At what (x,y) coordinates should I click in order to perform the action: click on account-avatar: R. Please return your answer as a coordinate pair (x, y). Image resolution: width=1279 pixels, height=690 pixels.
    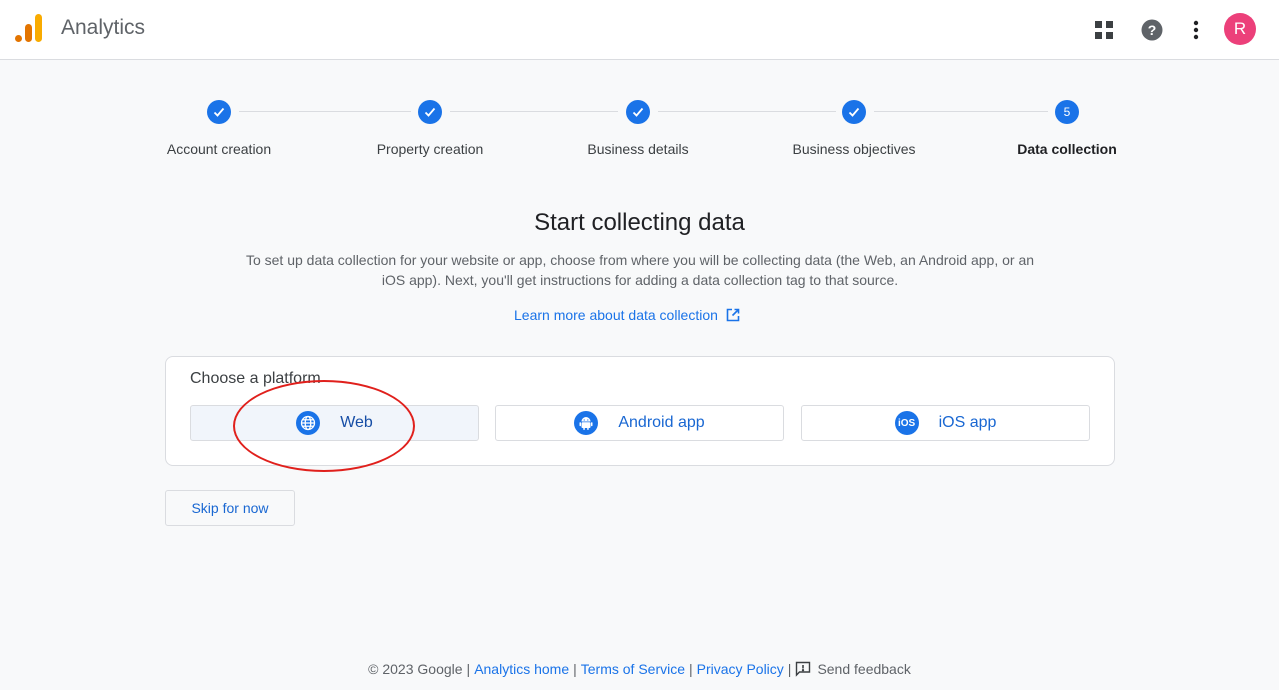
    Looking at the image, I should click on (1240, 29).